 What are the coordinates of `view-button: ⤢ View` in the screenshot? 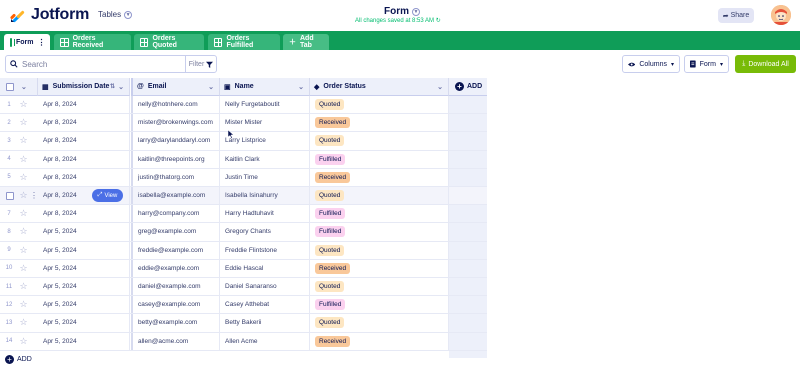 It's located at (107, 195).